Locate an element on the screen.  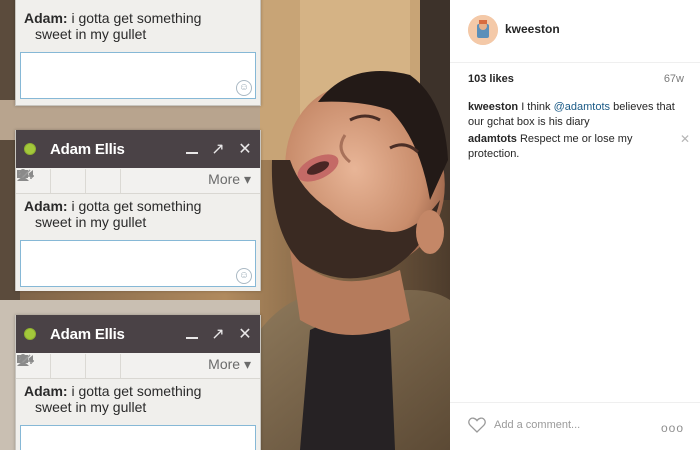
post-footer: Add a comment... ooo is located at coordinates (575, 426).